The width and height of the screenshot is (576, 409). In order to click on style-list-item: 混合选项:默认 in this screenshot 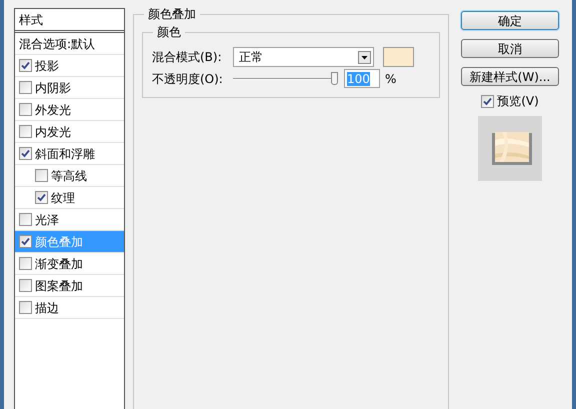, I will do `click(69, 44)`.